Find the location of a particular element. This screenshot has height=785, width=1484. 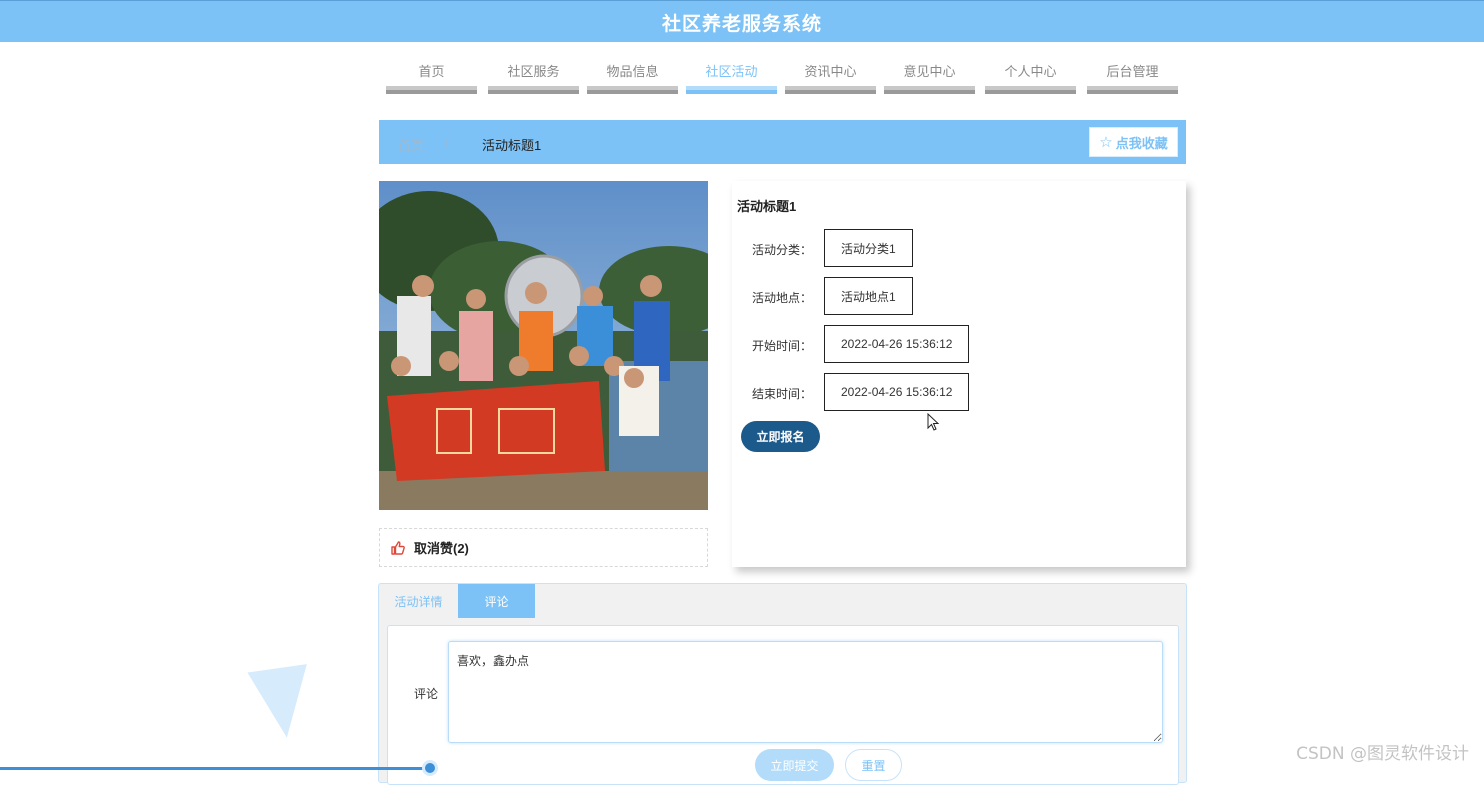

field-label-end-time: 结束时间： is located at coordinates (782, 394).